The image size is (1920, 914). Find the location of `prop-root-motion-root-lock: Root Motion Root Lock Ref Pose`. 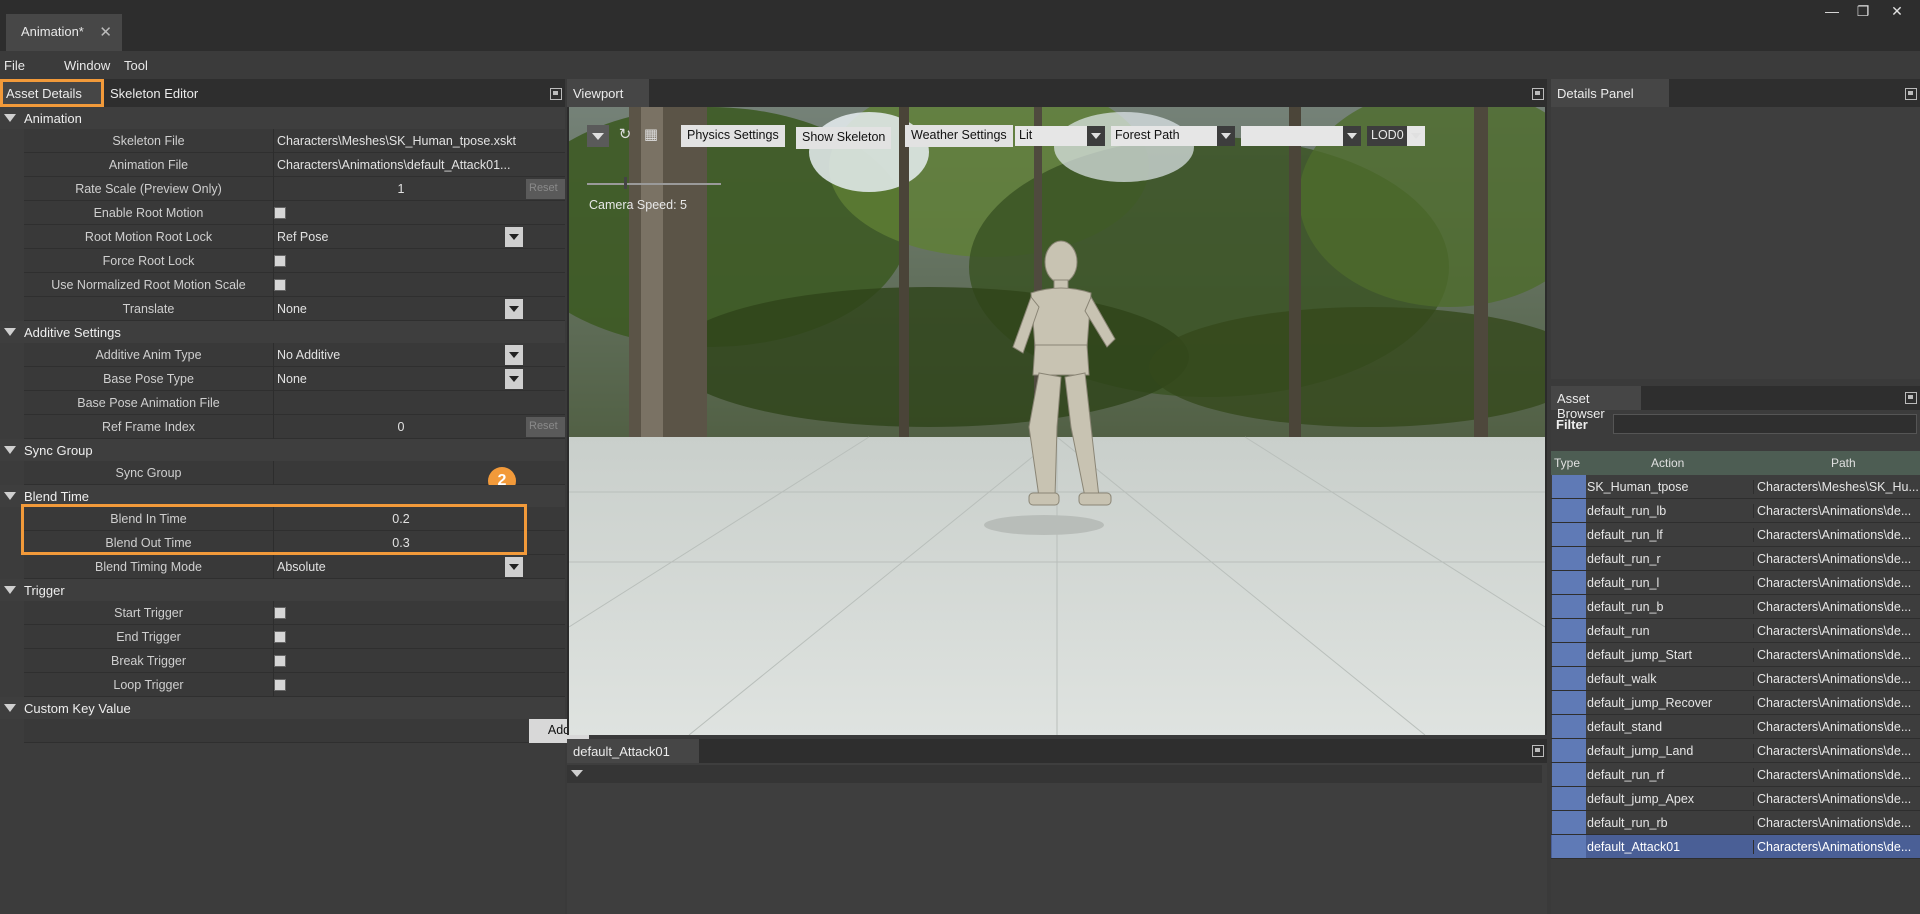

prop-root-motion-root-lock: Root Motion Root Lock Ref Pose is located at coordinates (294, 237).